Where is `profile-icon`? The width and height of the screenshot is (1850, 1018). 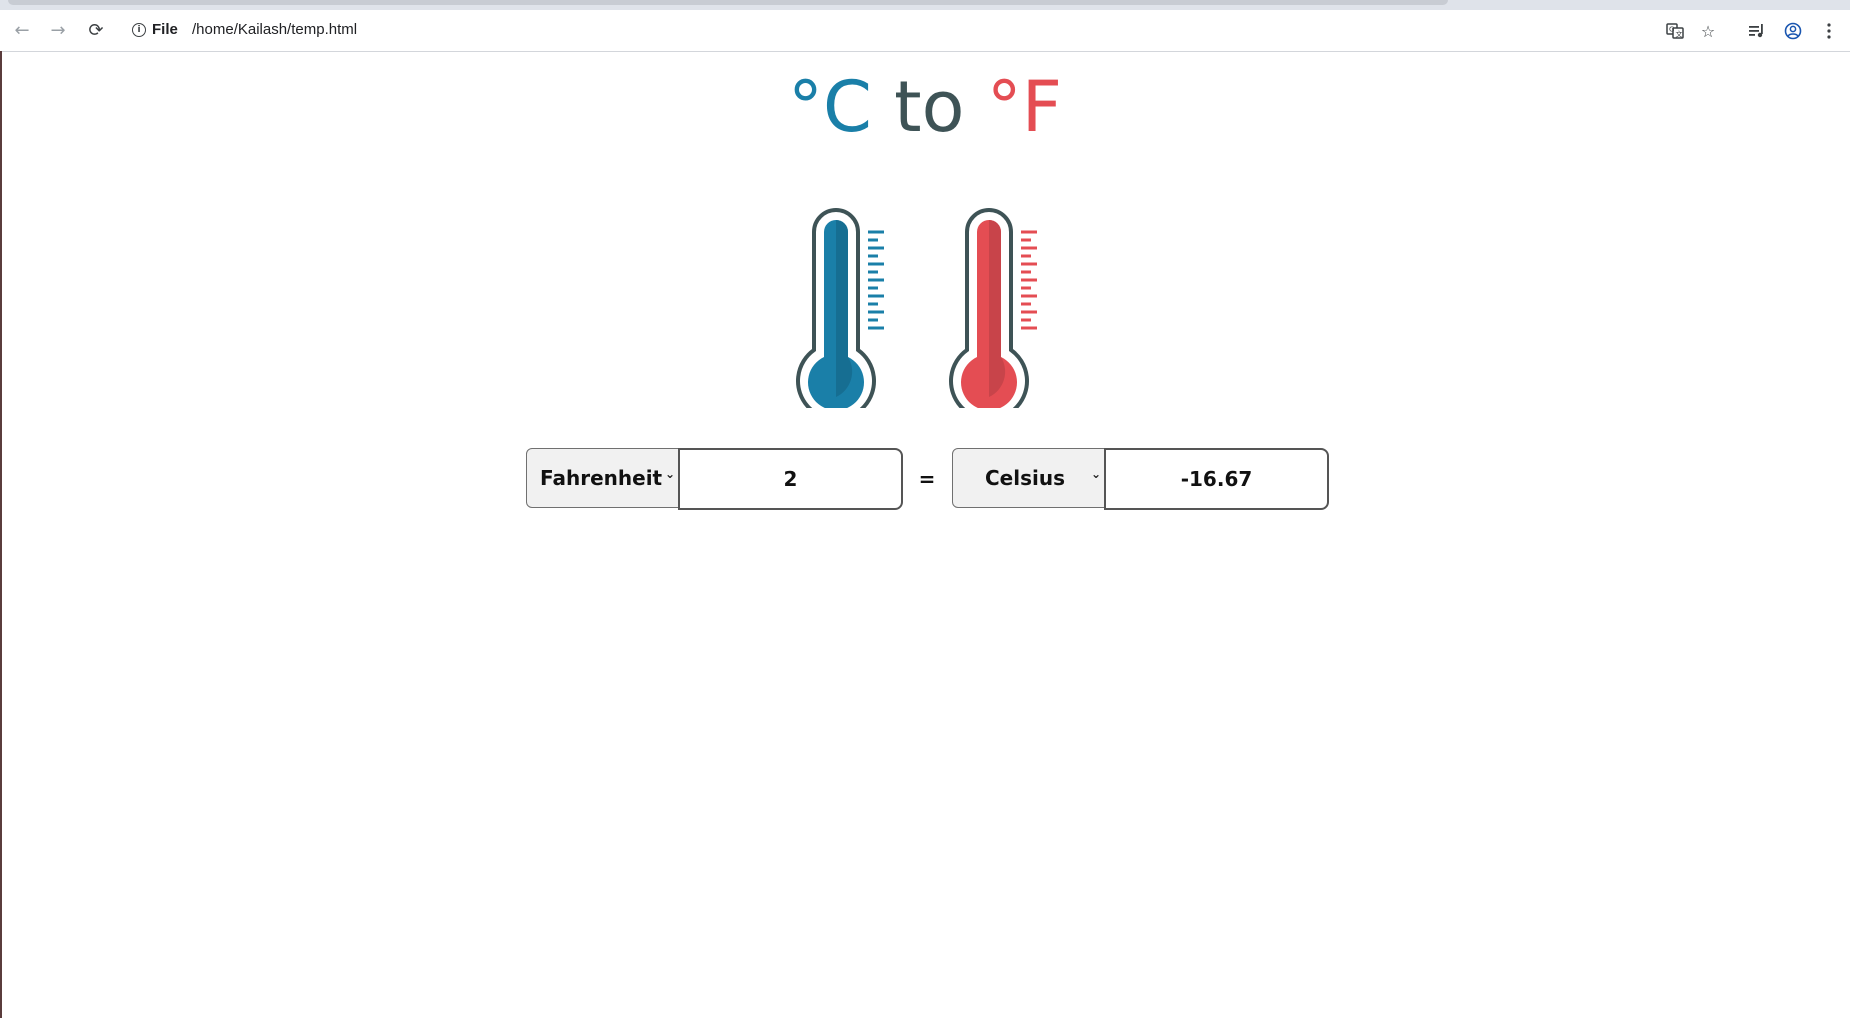 profile-icon is located at coordinates (1793, 31).